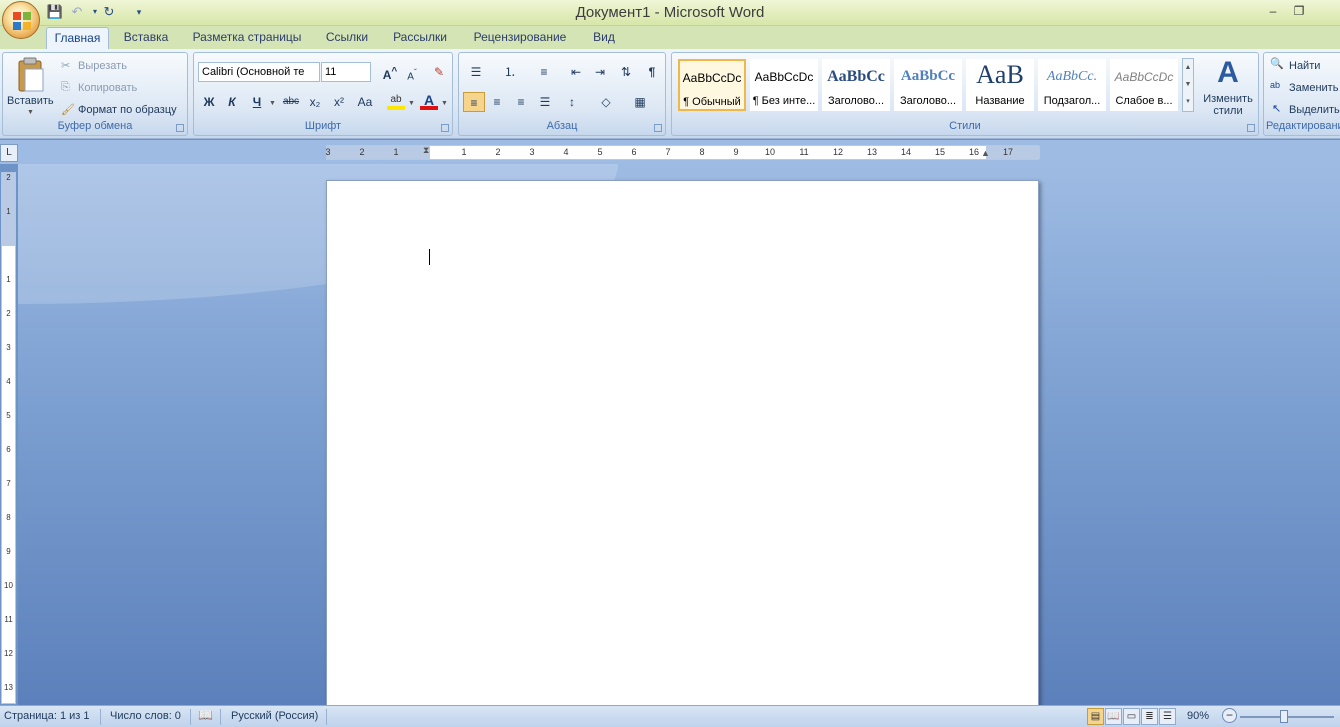  I want to click on replace-icon: ab, so click(1275, 85).